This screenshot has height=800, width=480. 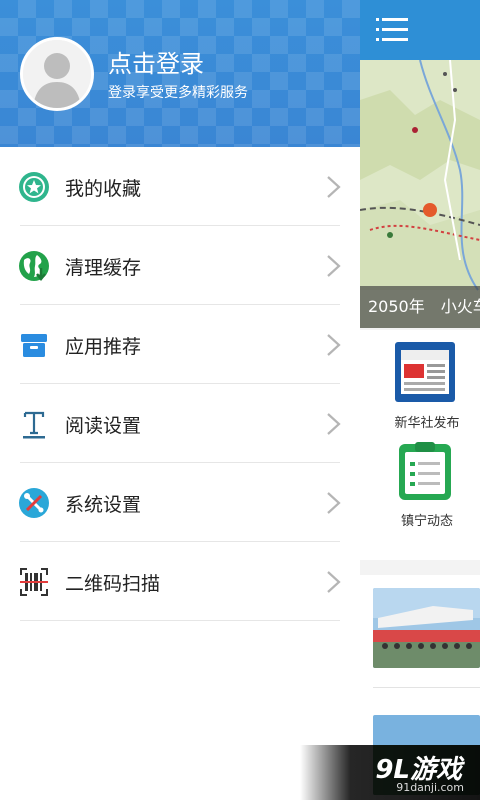 What do you see at coordinates (425, 470) in the screenshot?
I see `clipboard-icon` at bounding box center [425, 470].